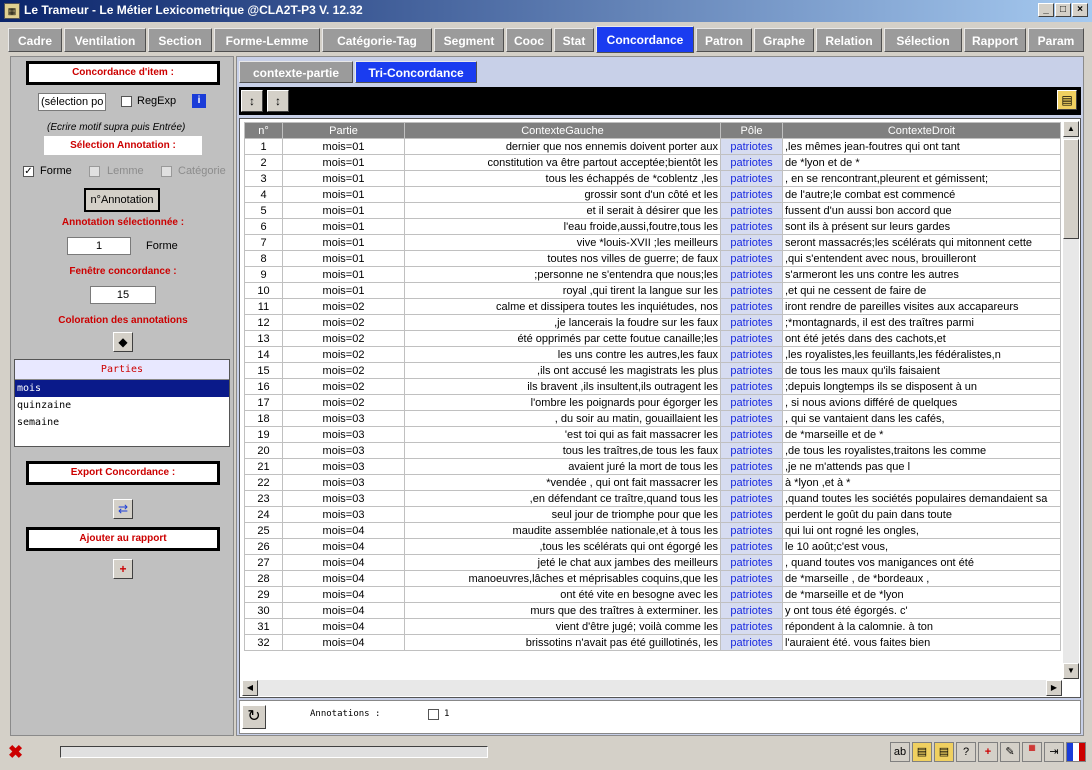 This screenshot has width=1092, height=770. What do you see at coordinates (944, 752) in the screenshot?
I see `folder-icon: ▤` at bounding box center [944, 752].